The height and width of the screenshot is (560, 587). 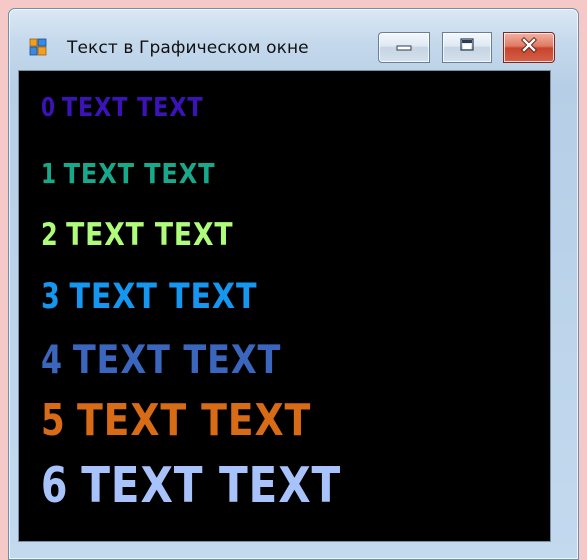 What do you see at coordinates (191, 485) in the screenshot?
I see `text-line-6: 6 TEXT TEXT` at bounding box center [191, 485].